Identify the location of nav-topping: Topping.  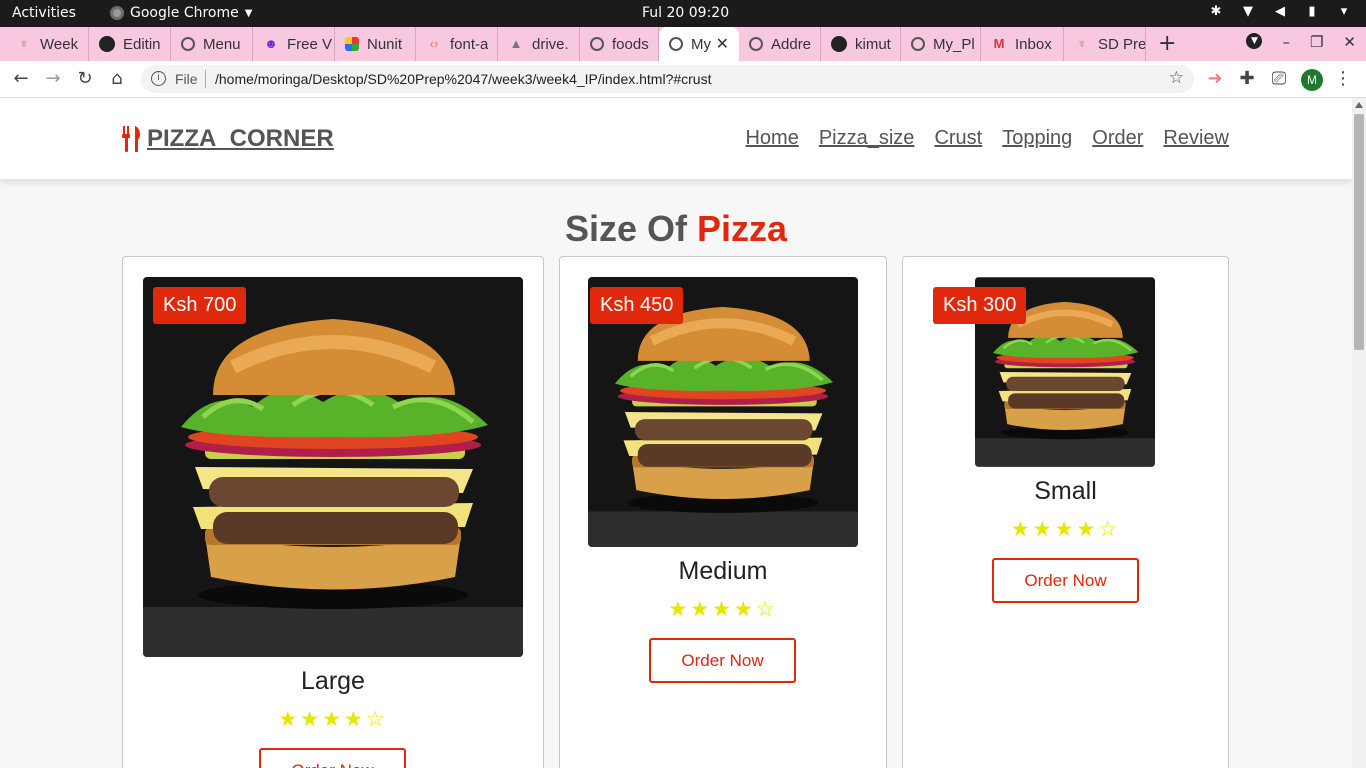
(1037, 138).